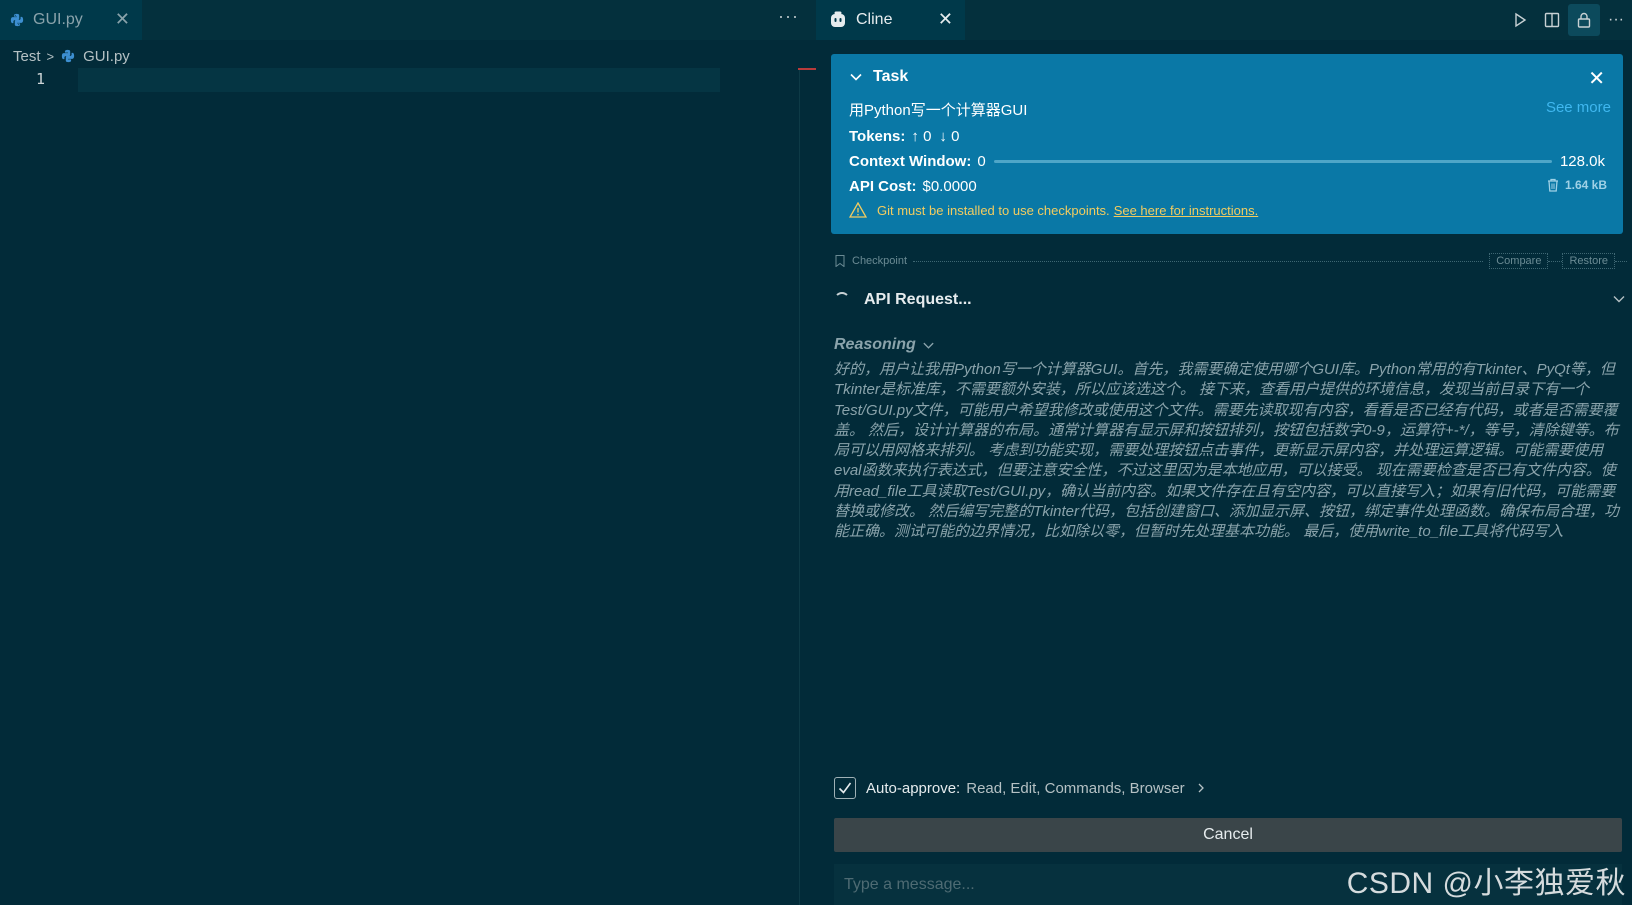 Image resolution: width=1632 pixels, height=905 pixels. Describe the element at coordinates (913, 788) in the screenshot. I see `auto-approve-label: Auto-approve:` at that location.